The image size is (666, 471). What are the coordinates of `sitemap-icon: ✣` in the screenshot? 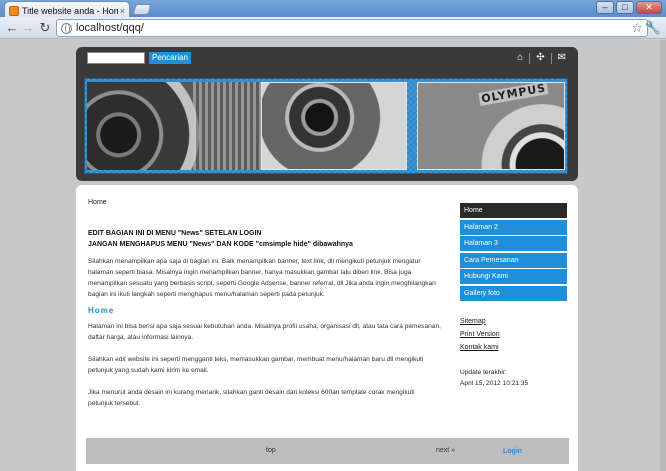 It's located at (540, 58).